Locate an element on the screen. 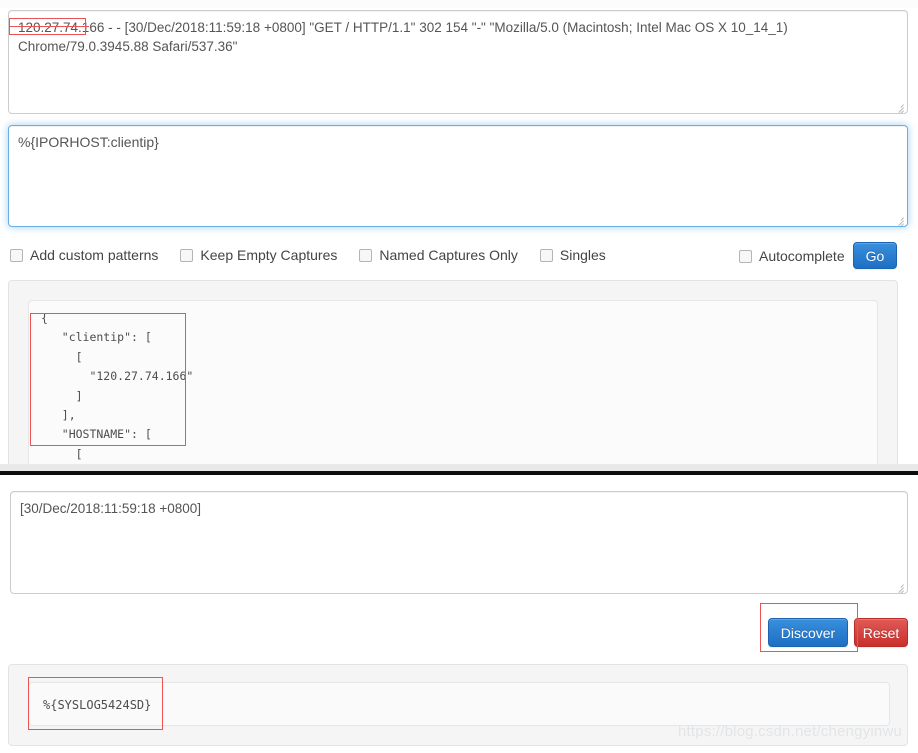 This screenshot has width=918, height=753. discover-result-value: %{SYSLOG5424SD} is located at coordinates (97, 705).